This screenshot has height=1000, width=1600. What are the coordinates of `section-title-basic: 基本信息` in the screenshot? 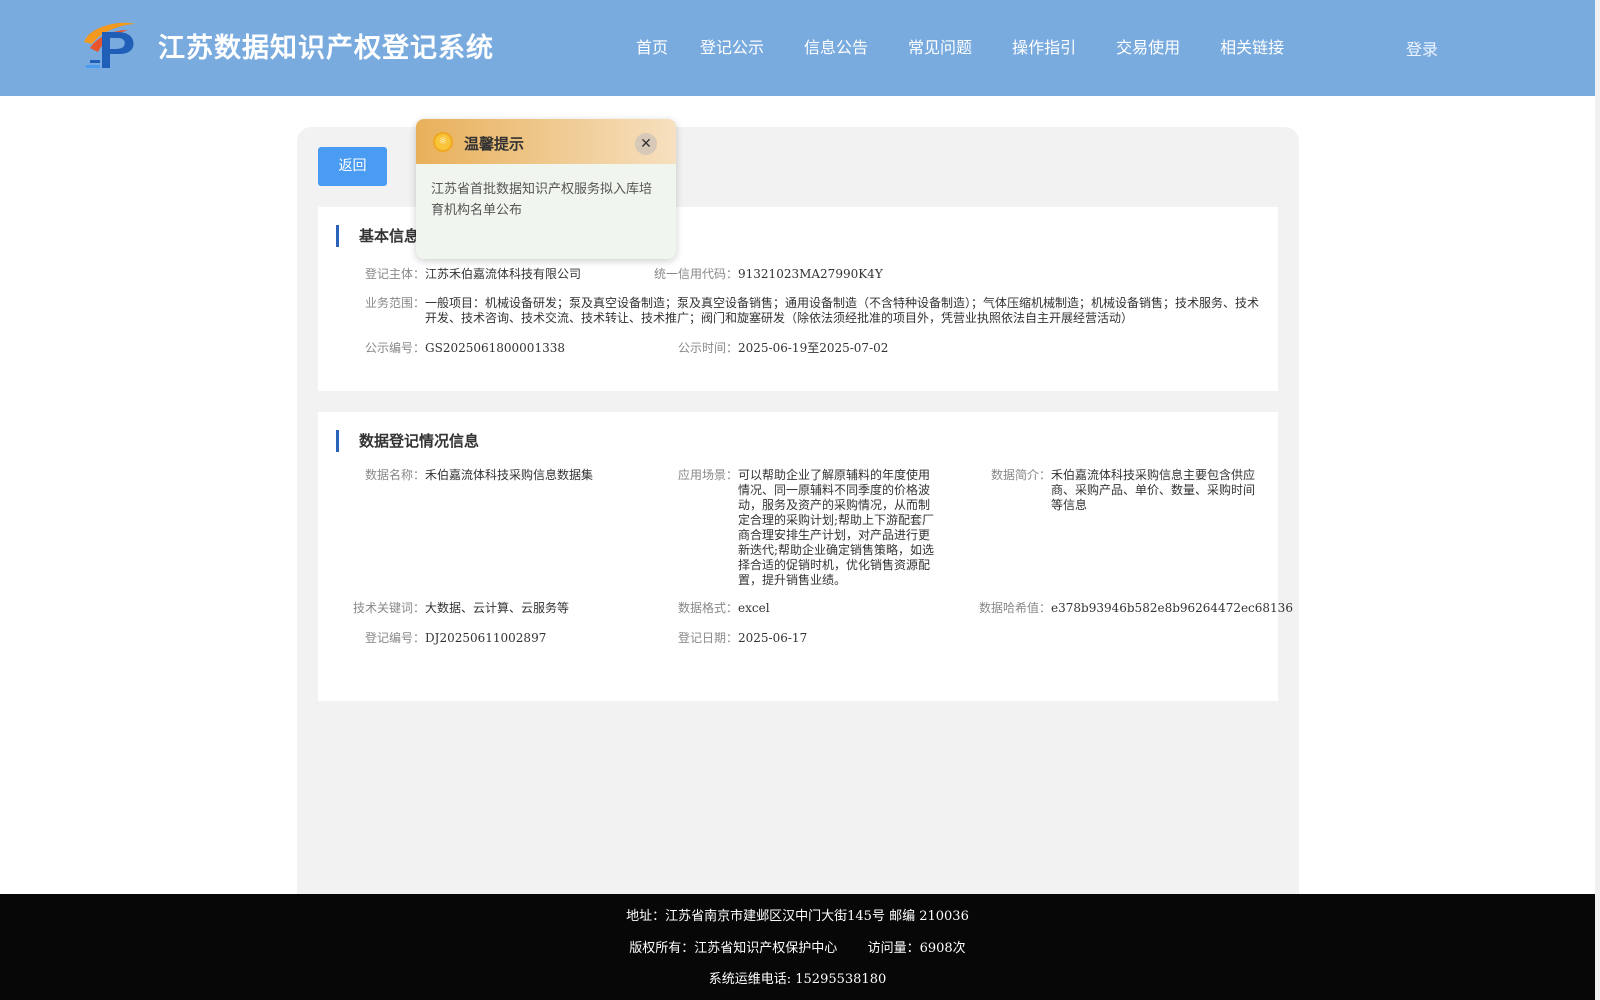 It's located at (377, 236).